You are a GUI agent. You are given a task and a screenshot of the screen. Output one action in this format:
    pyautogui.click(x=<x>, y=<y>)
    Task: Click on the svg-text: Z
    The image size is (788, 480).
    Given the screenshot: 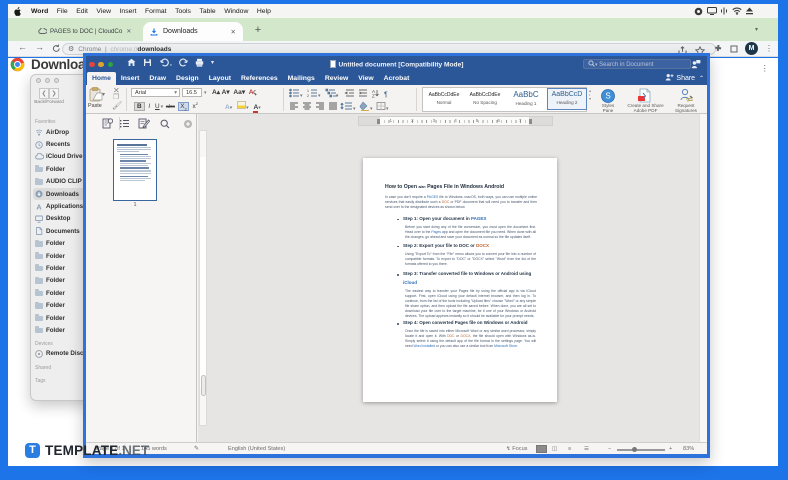 What is the action you would take?
    pyautogui.click(x=373, y=96)
    